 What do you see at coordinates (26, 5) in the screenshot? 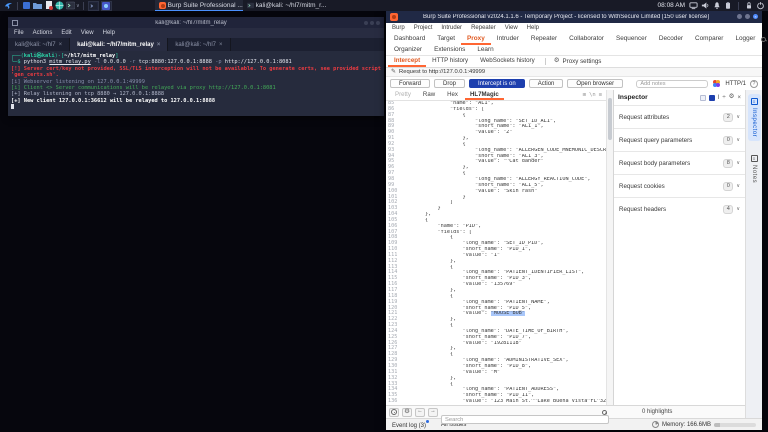
I see `files-launcher-icon` at bounding box center [26, 5].